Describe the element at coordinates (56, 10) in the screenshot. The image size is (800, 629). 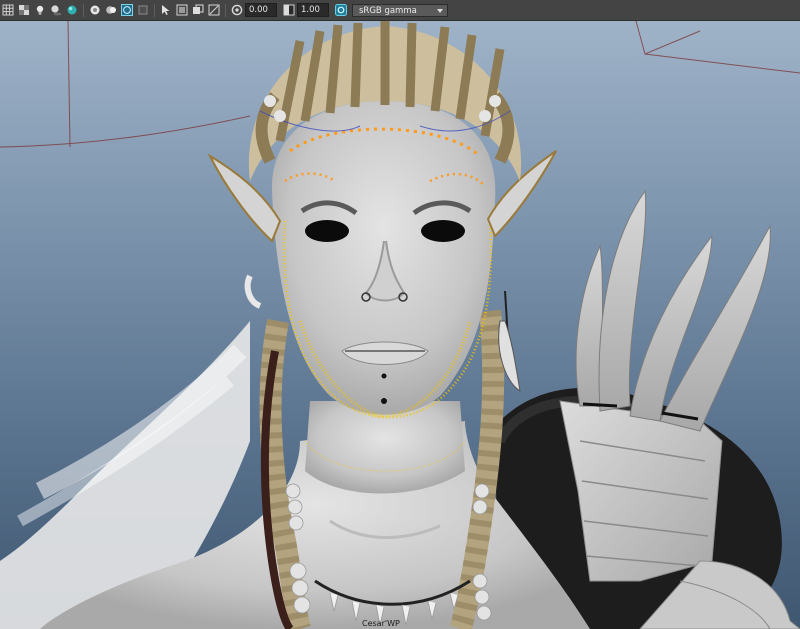
I see `shadow-icon` at that location.